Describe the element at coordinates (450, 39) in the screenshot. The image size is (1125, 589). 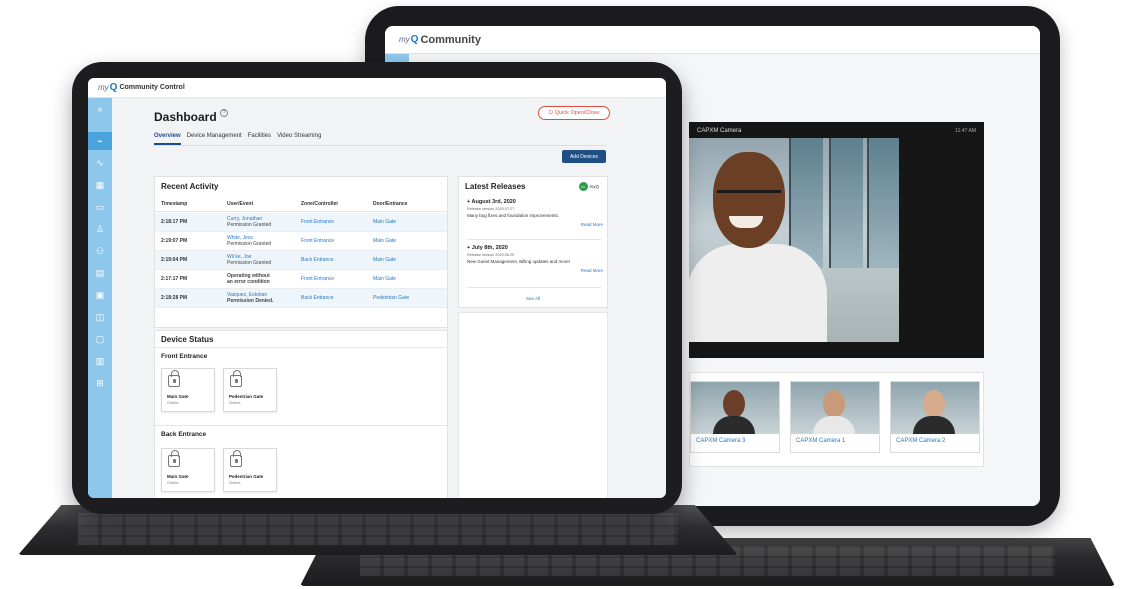
I see `back-app-title: Community` at that location.